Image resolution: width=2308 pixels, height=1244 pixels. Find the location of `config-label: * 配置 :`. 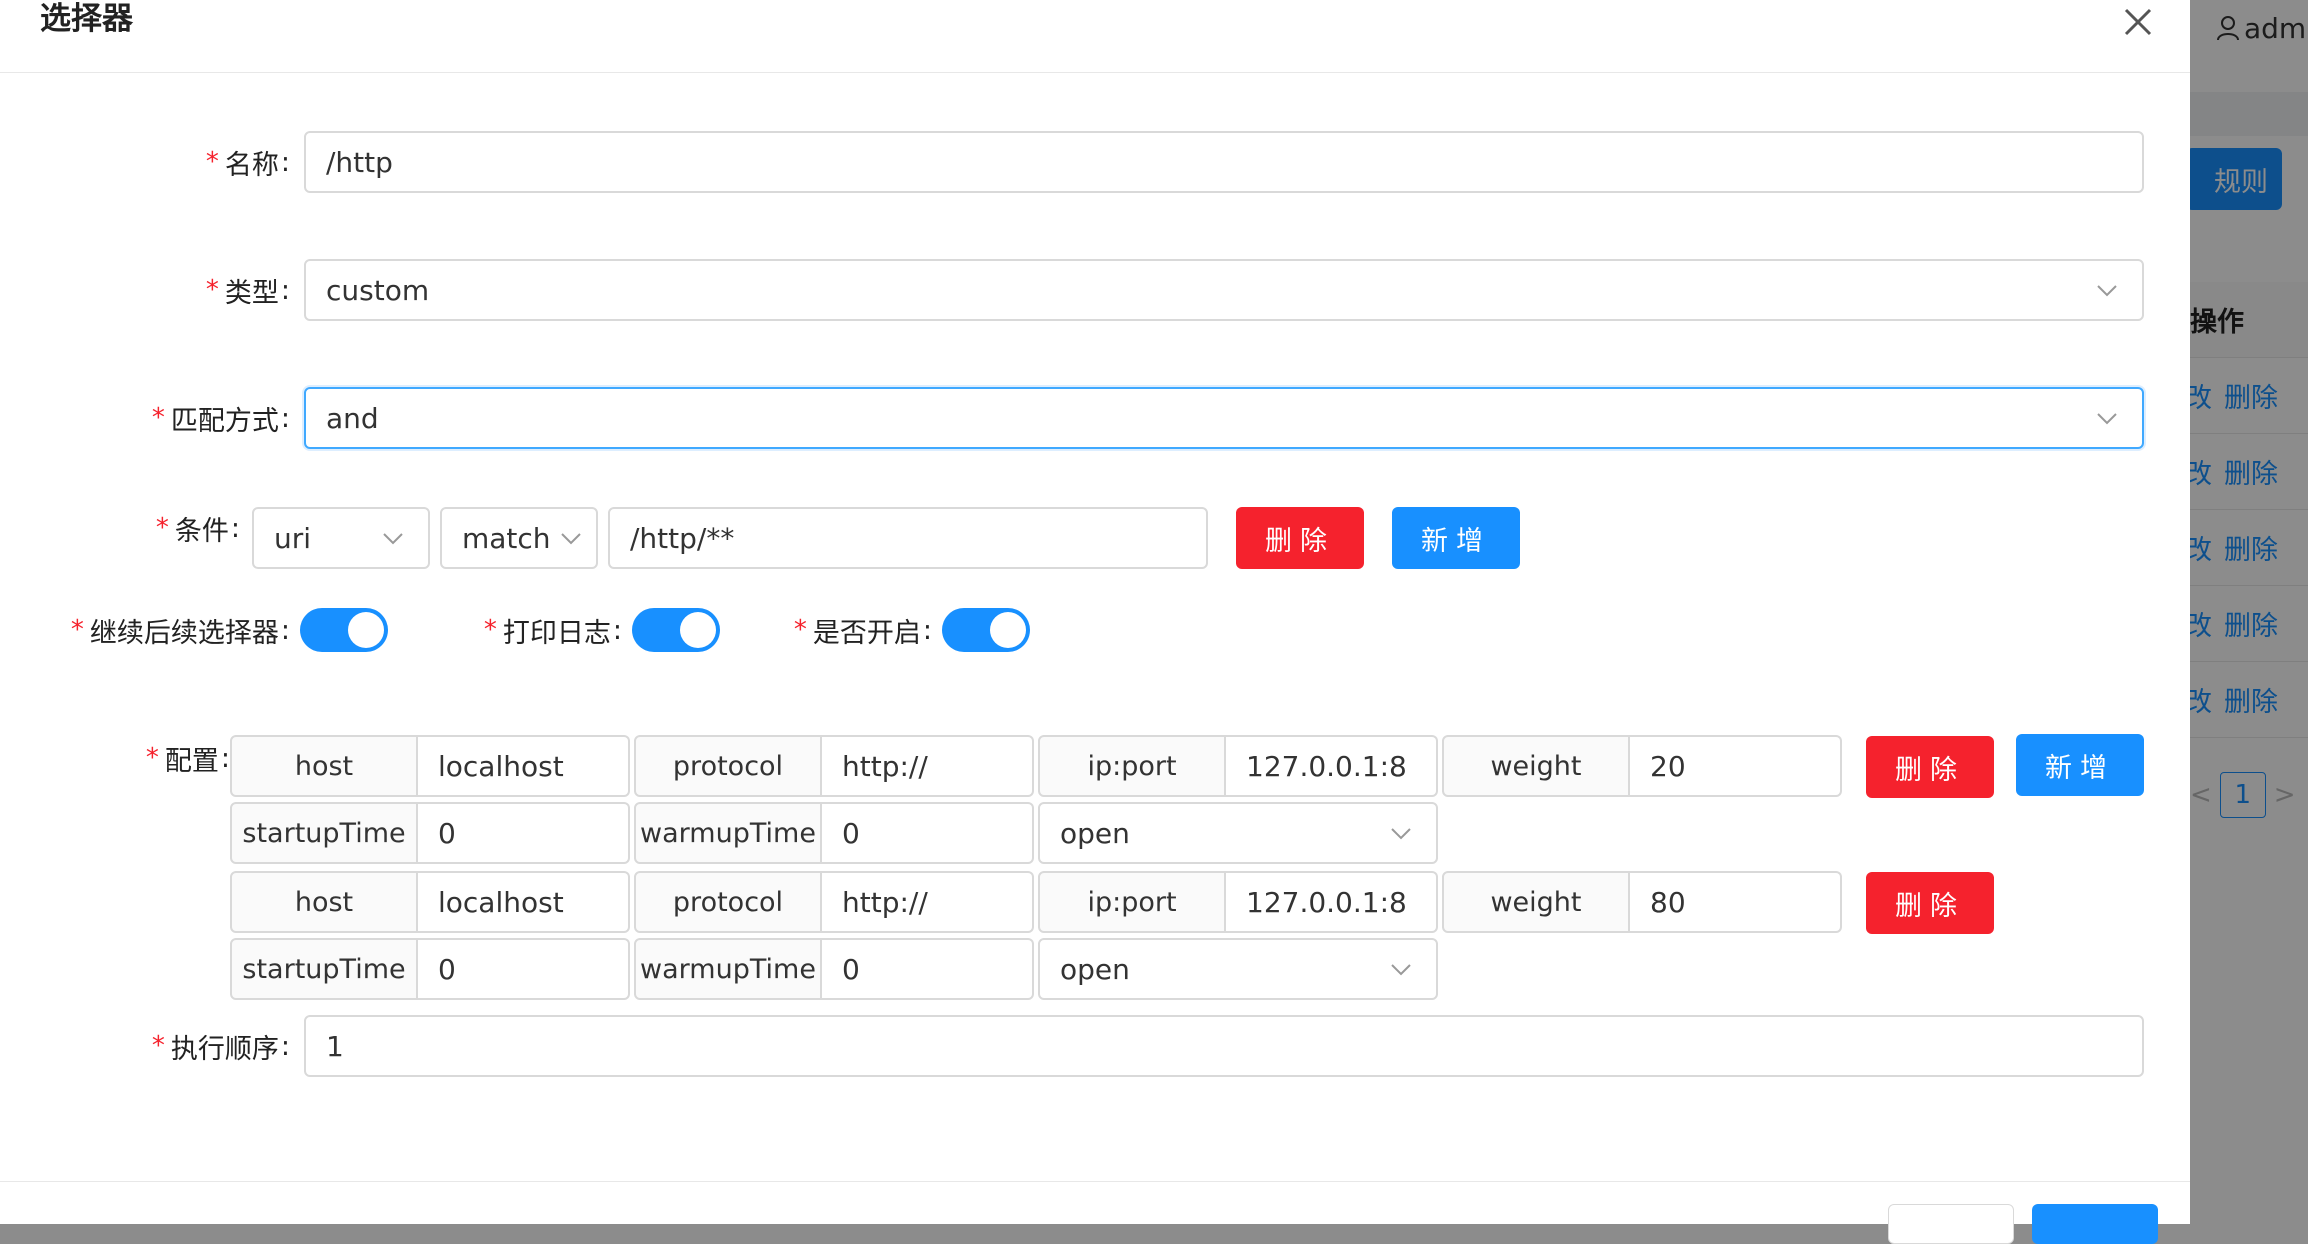

config-label: * 配置 : is located at coordinates (135, 758).